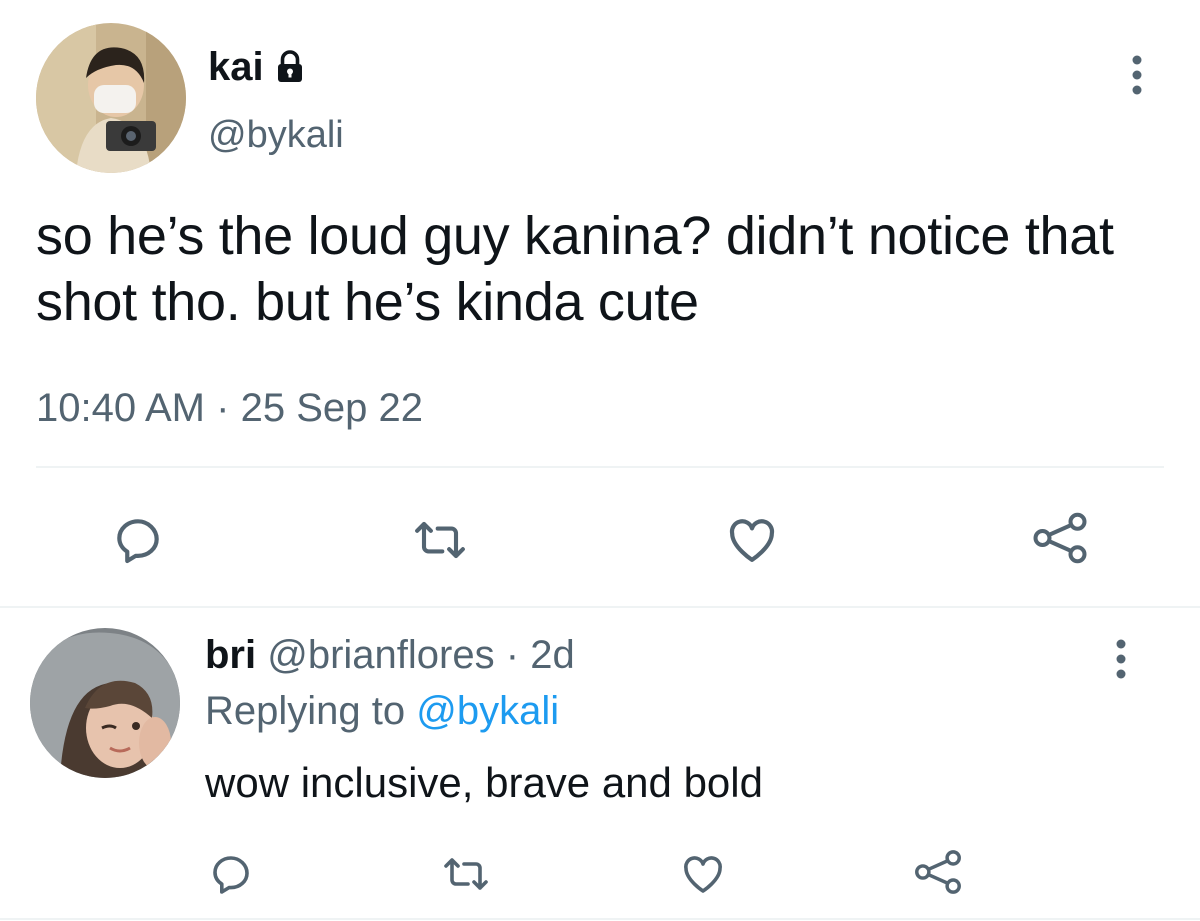  Describe the element at coordinates (236, 67) in the screenshot. I see `display-name: kai` at that location.